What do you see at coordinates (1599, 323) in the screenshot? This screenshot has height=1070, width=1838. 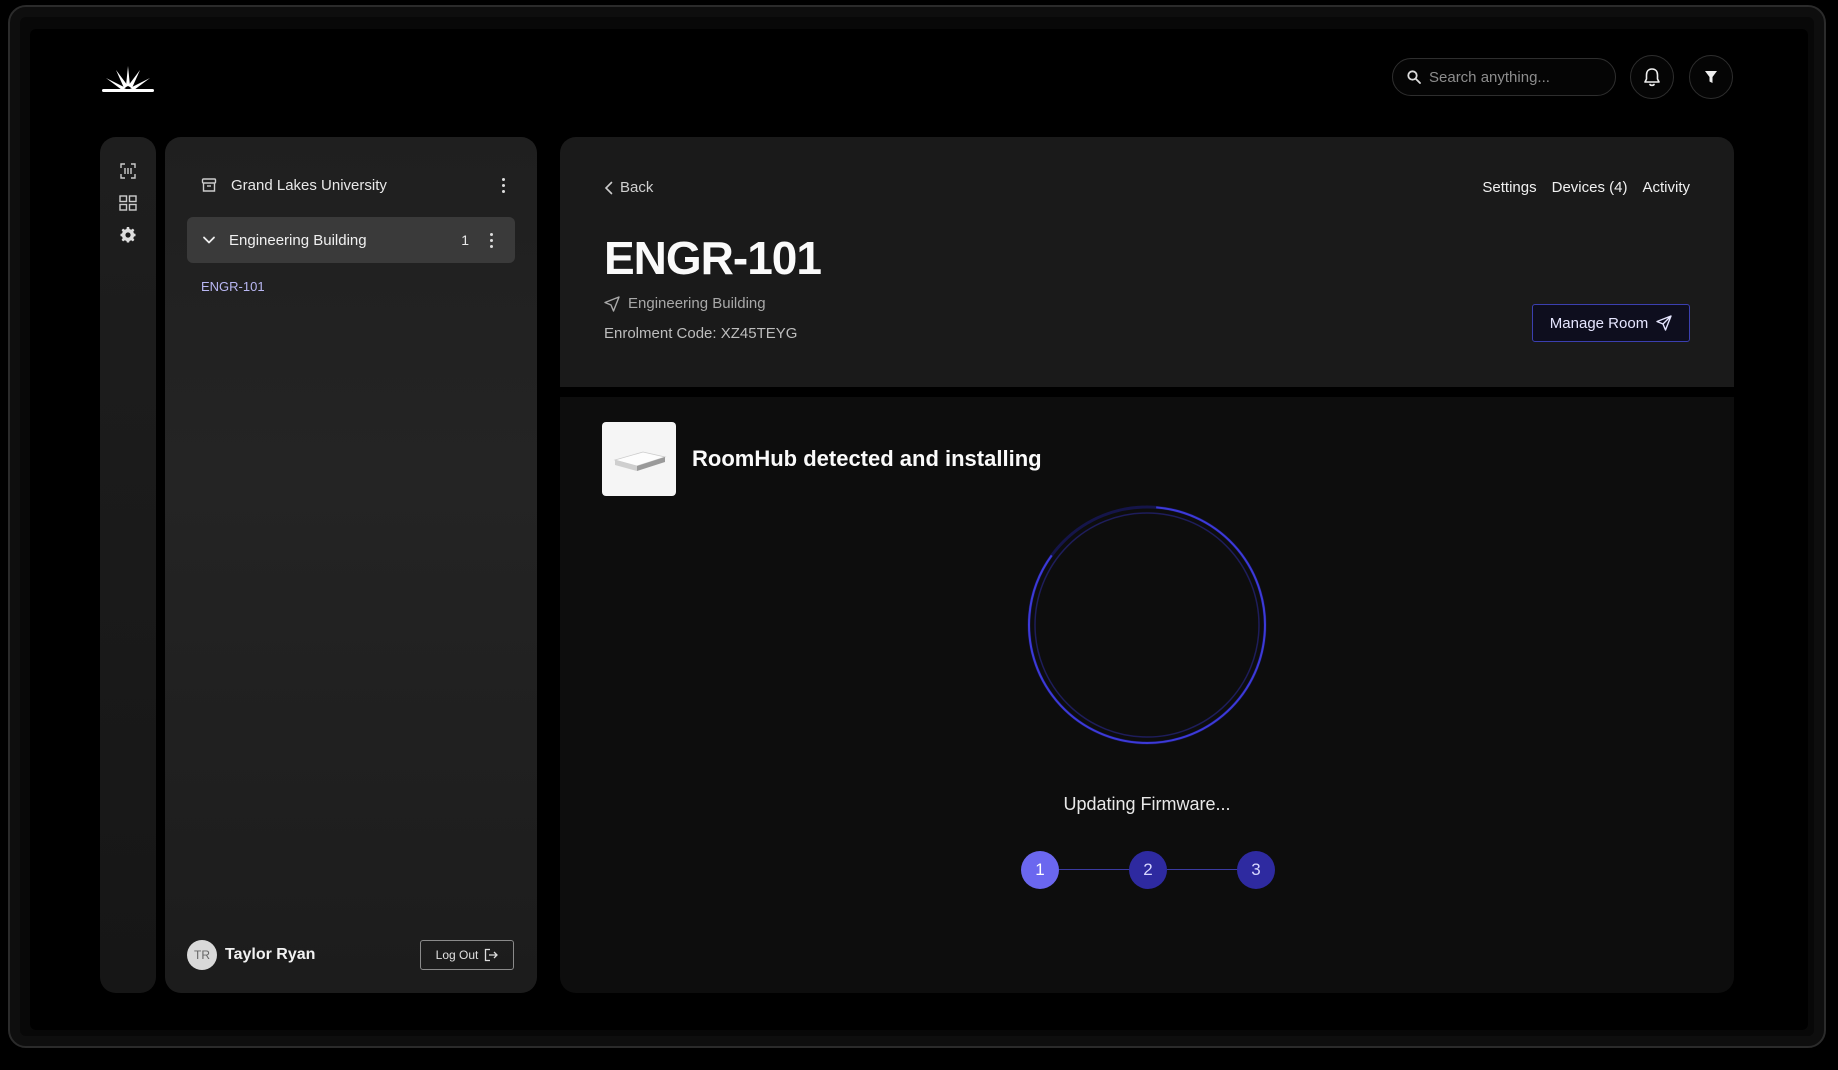 I see `manage-room-label: Manage Room` at bounding box center [1599, 323].